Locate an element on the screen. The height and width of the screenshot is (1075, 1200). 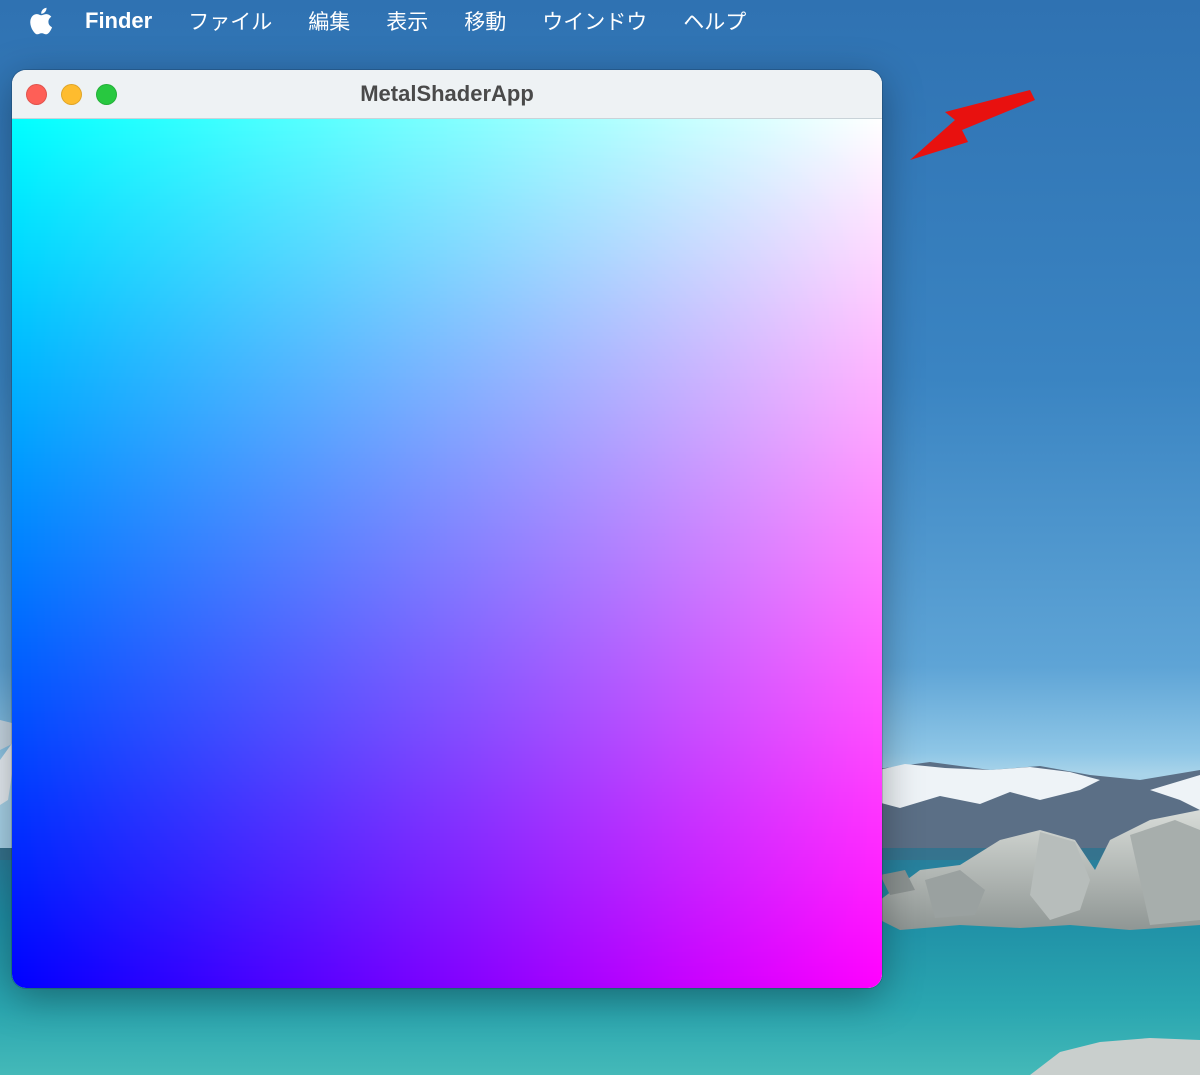
minimize-button is located at coordinates (71, 94).